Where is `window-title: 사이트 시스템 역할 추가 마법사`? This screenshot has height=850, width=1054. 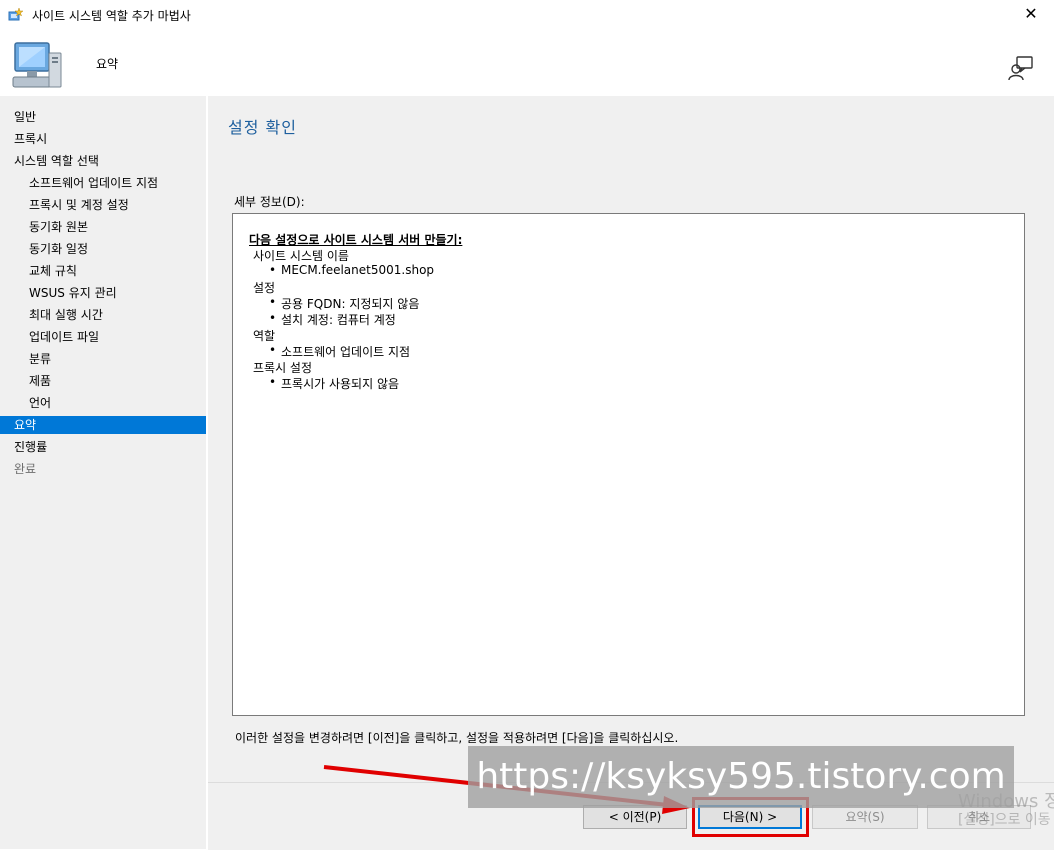 window-title: 사이트 시스템 역할 추가 마법사 is located at coordinates (111, 16).